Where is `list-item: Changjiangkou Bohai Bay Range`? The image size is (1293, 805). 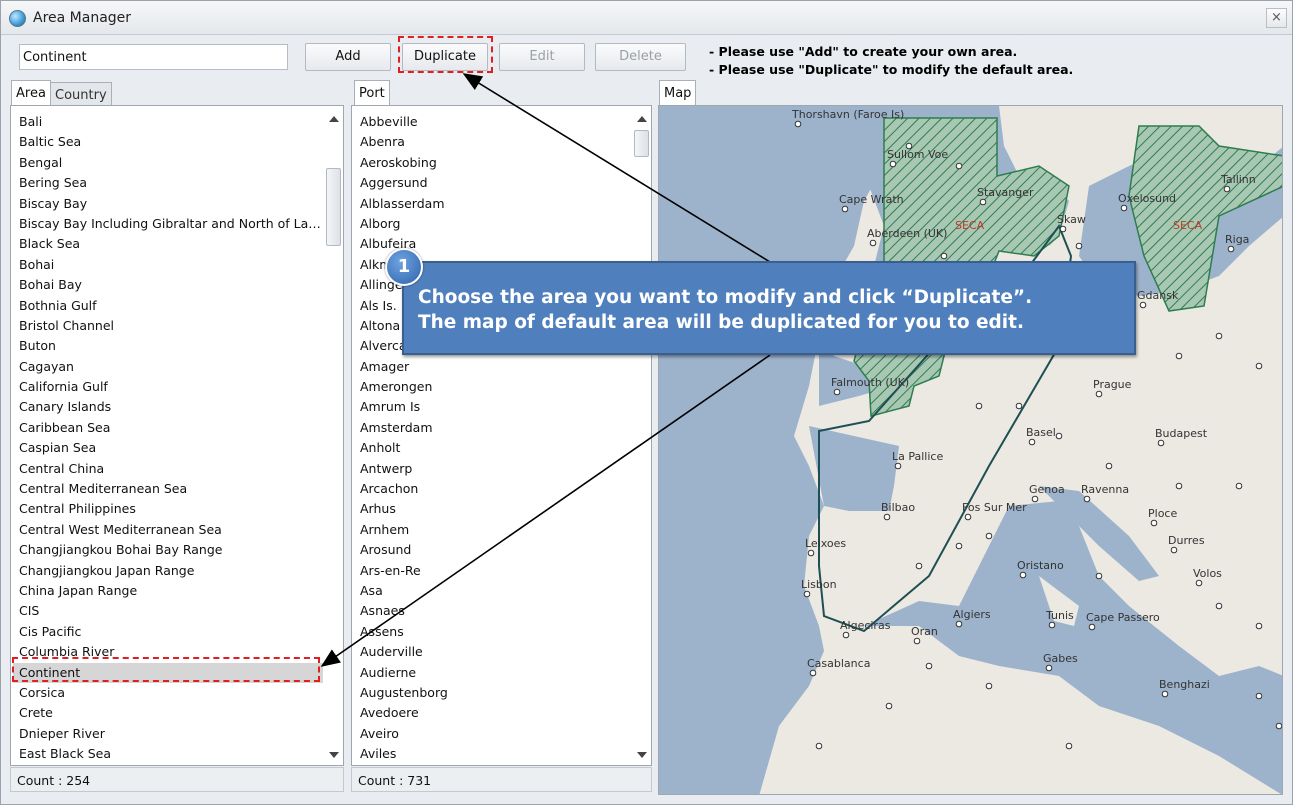
list-item: Changjiangkou Bohai Bay Range is located at coordinates (168, 550).